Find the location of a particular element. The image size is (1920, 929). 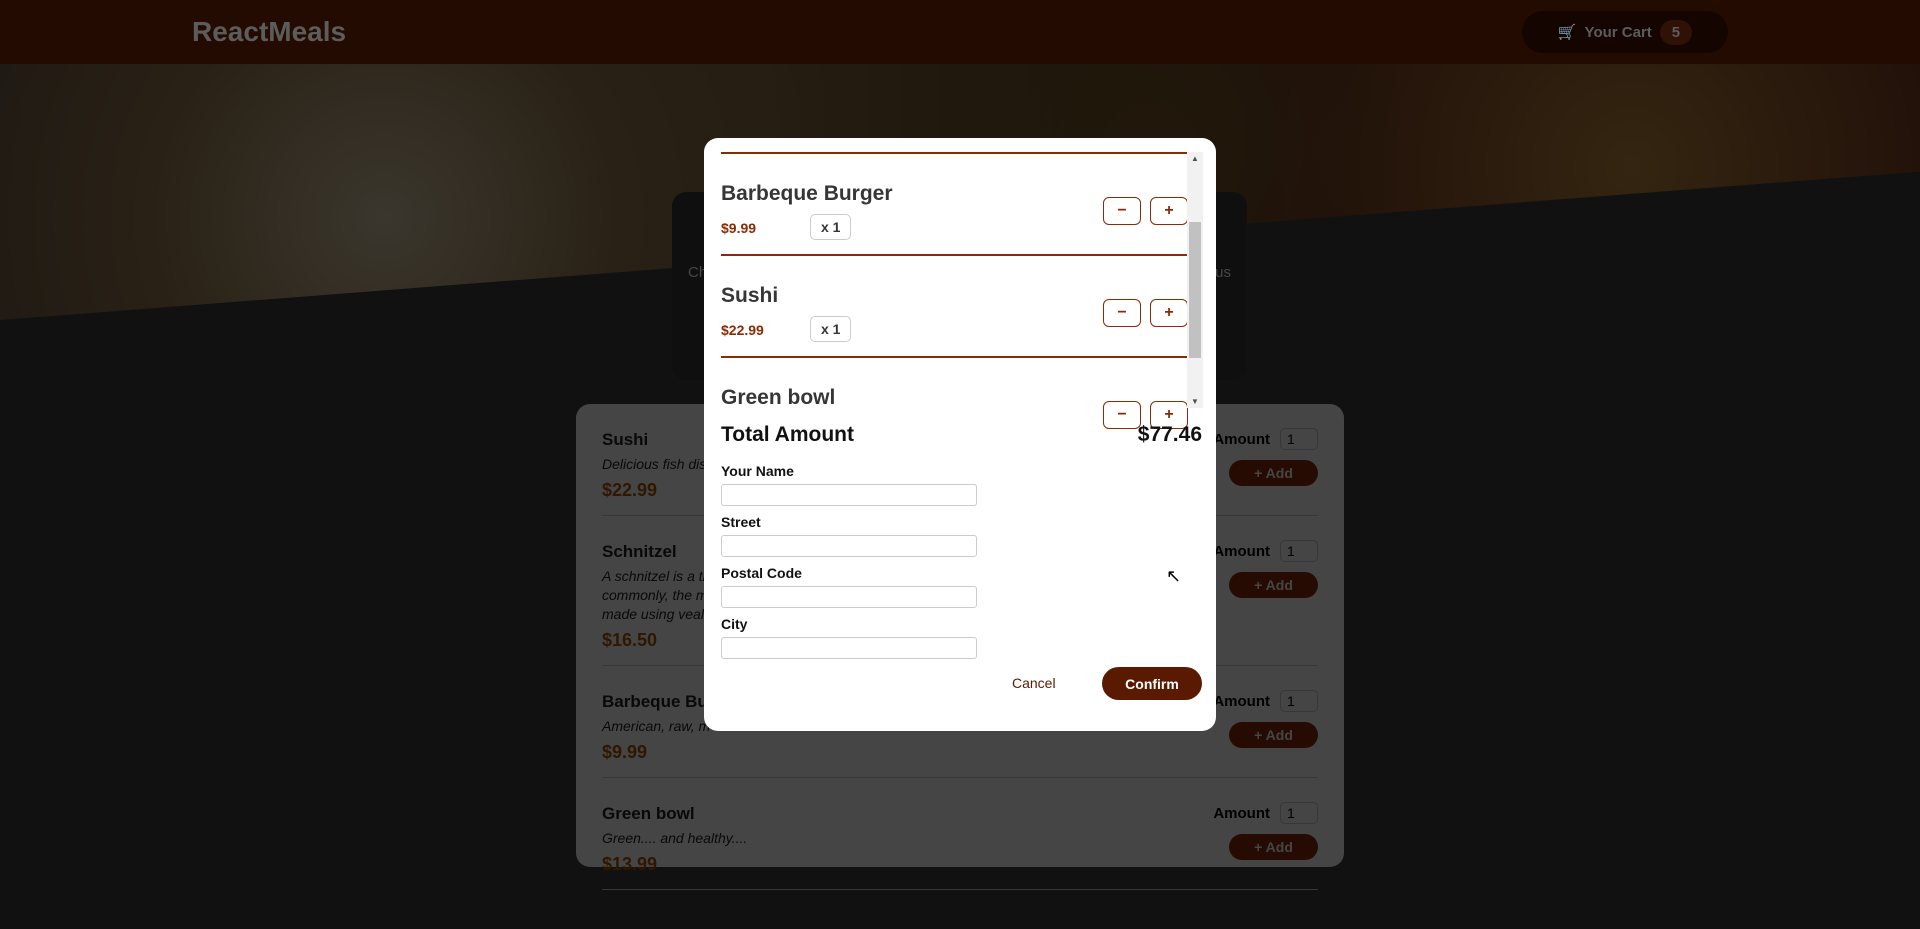

shopping-cart-icon: 🛒 is located at coordinates (1567, 32).